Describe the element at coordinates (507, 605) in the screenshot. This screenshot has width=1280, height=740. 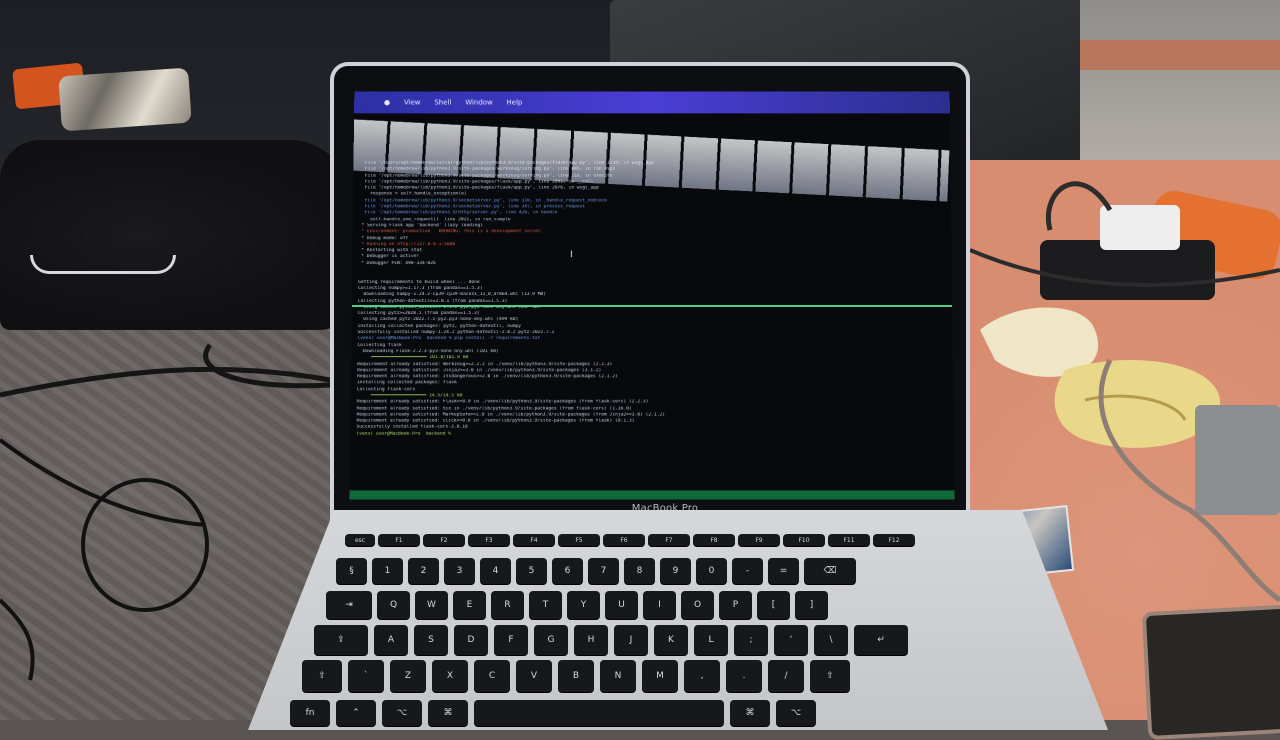
I see `key-r: R` at that location.